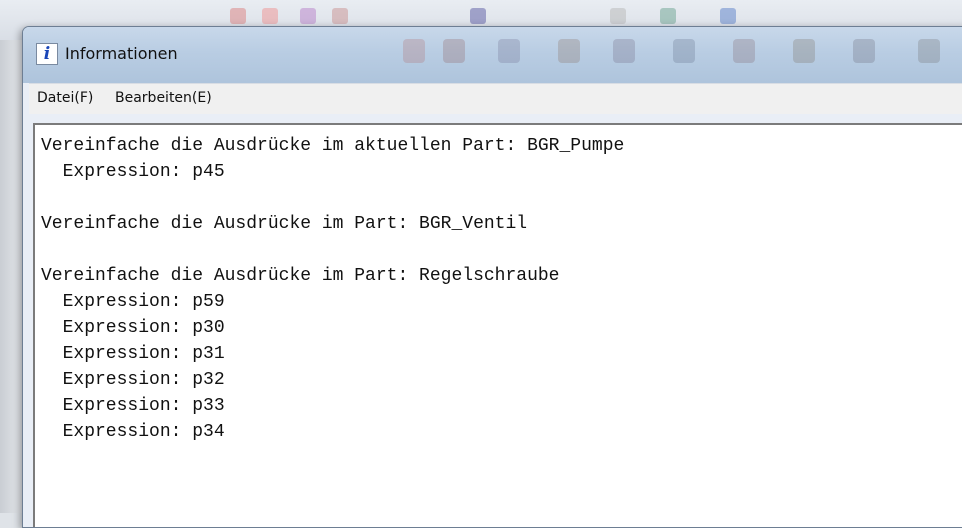 The image size is (962, 528). Describe the element at coordinates (495, 98) in the screenshot. I see `menu-bar: Datei(F) Bearbeiten(E)` at that location.